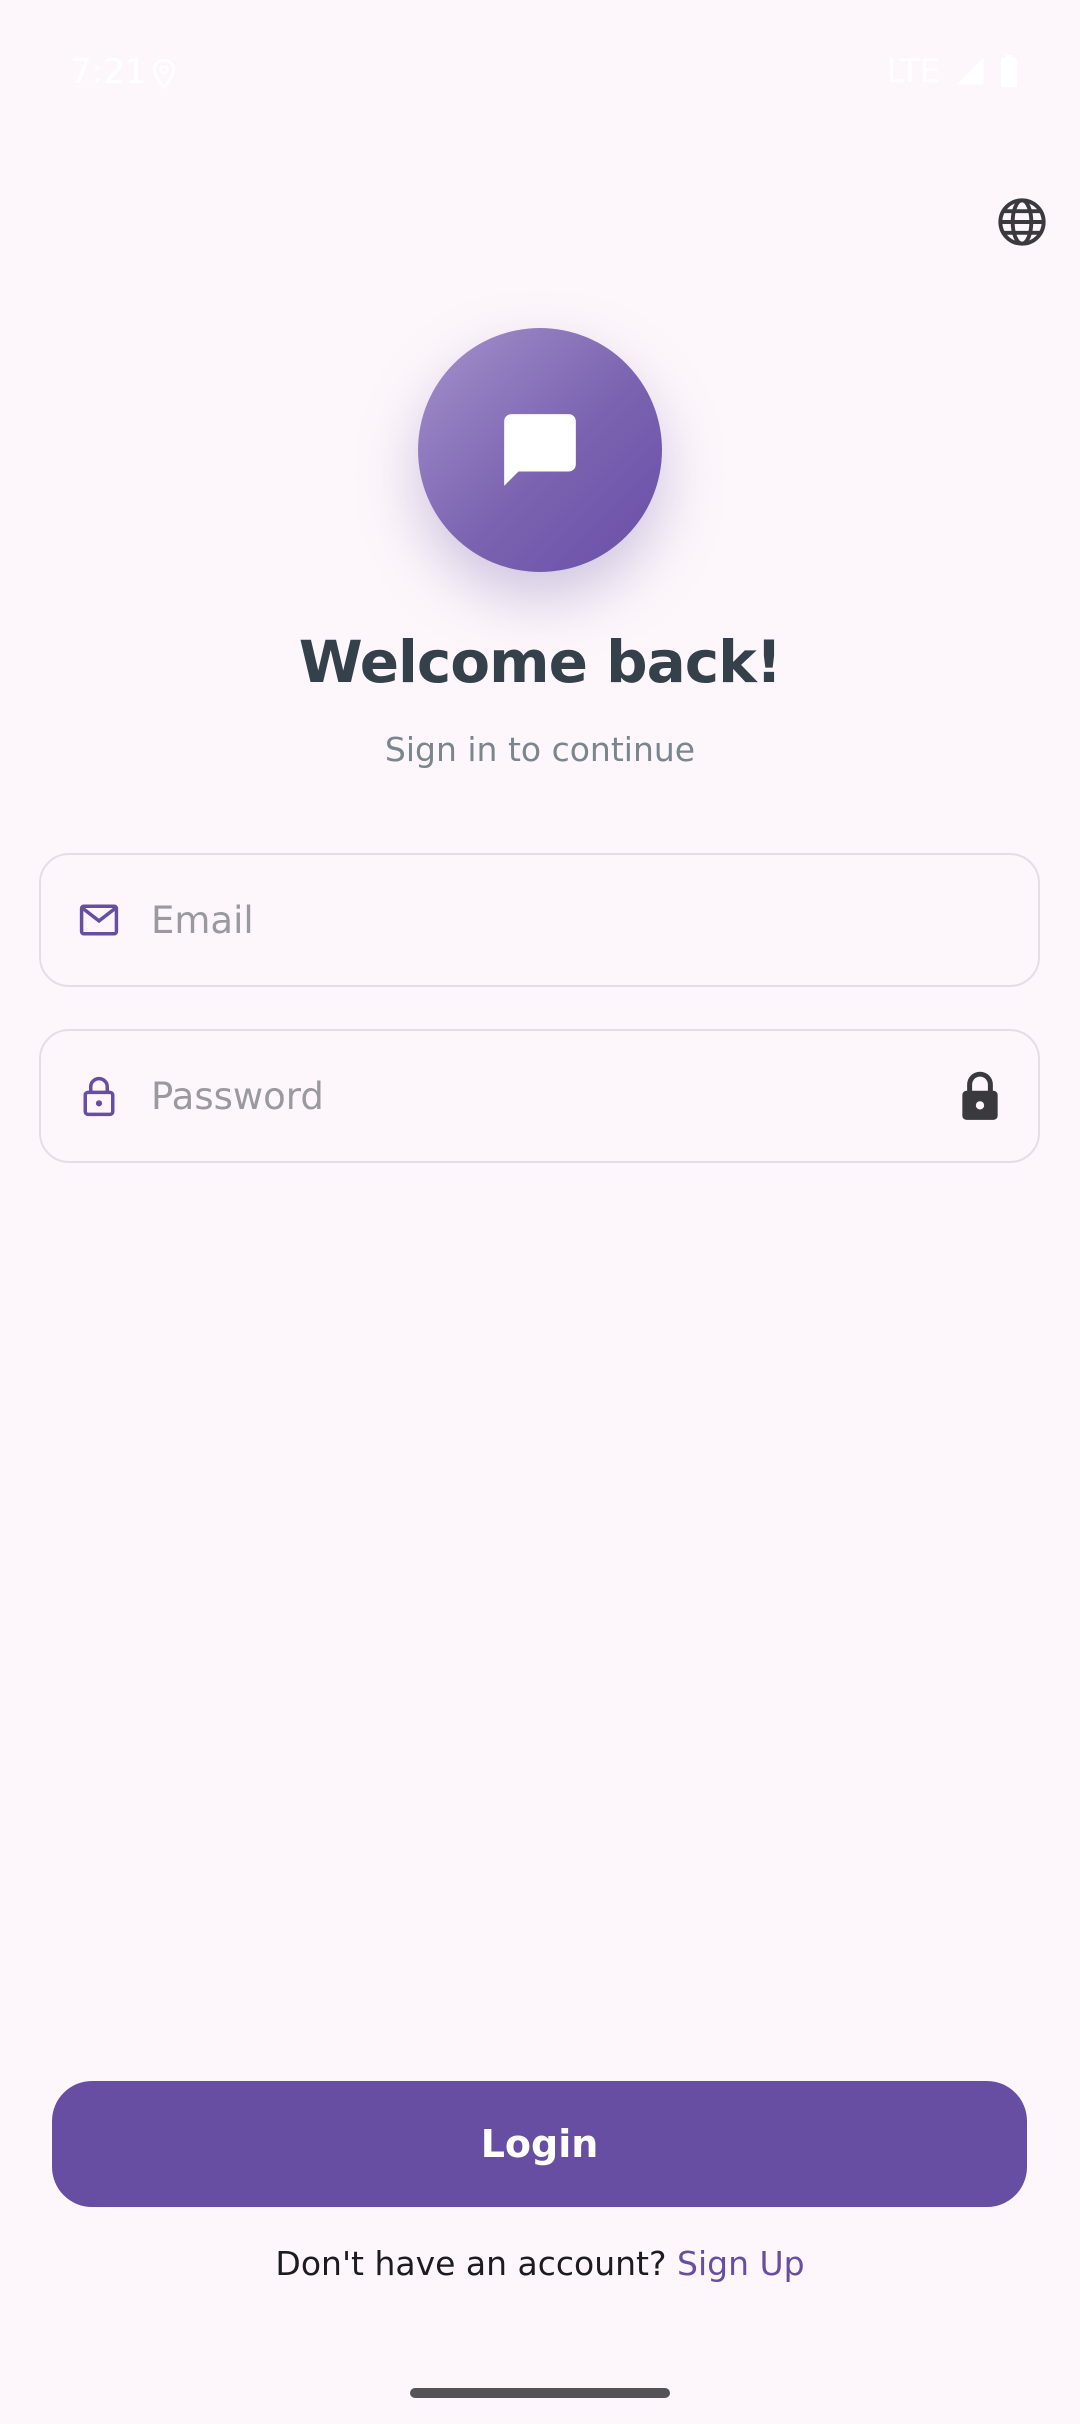 Image resolution: width=1080 pixels, height=2424 pixels. Describe the element at coordinates (540, 75) in the screenshot. I see `status-bar: 7:21 LTE` at that location.